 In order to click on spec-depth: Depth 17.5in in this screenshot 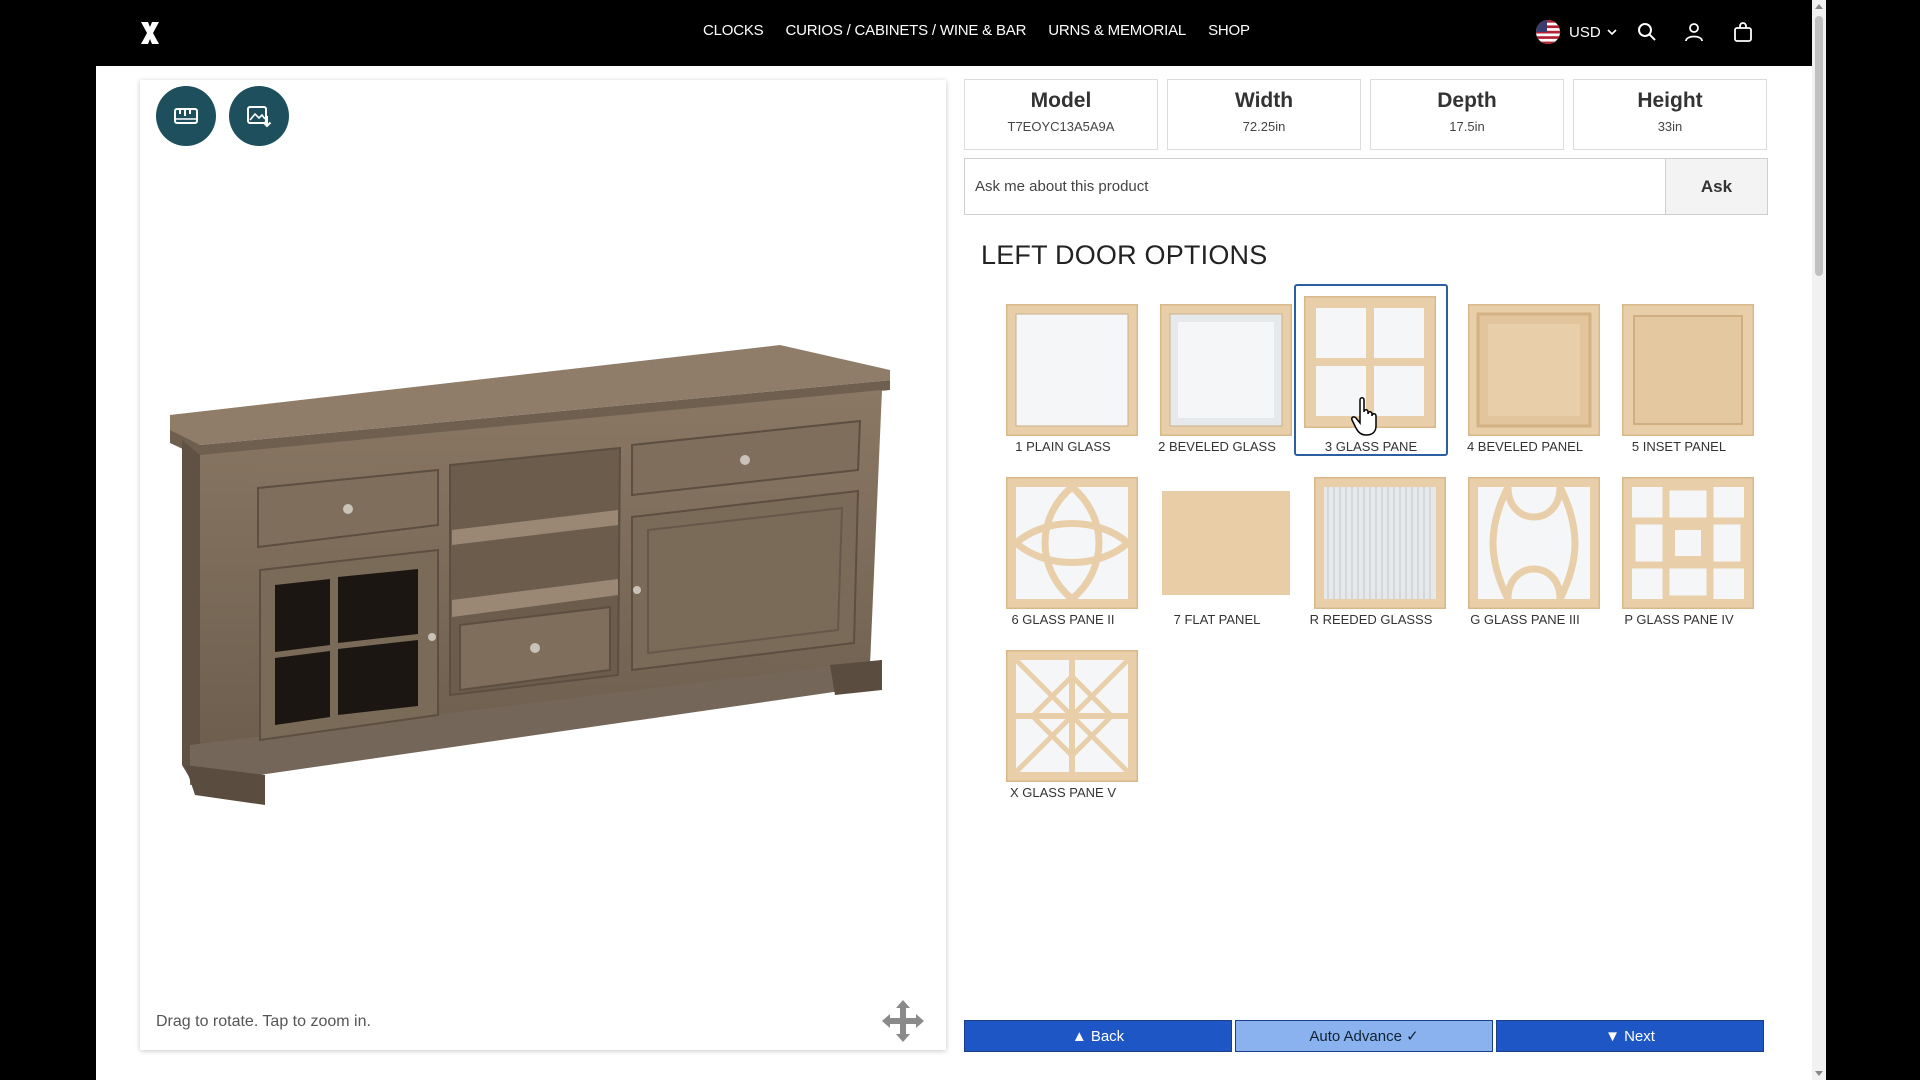, I will do `click(1467, 114)`.